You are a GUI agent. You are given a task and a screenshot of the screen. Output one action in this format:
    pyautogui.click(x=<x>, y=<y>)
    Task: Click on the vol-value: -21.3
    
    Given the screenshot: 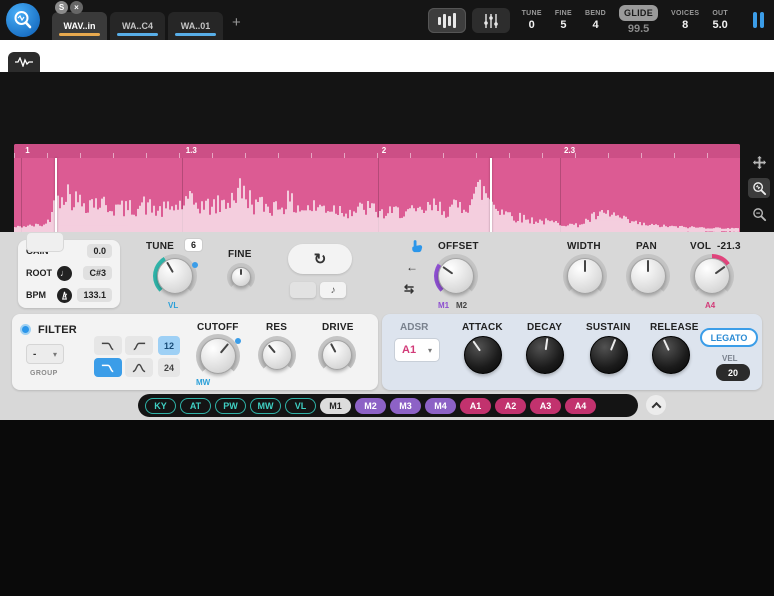 What is the action you would take?
    pyautogui.click(x=729, y=246)
    